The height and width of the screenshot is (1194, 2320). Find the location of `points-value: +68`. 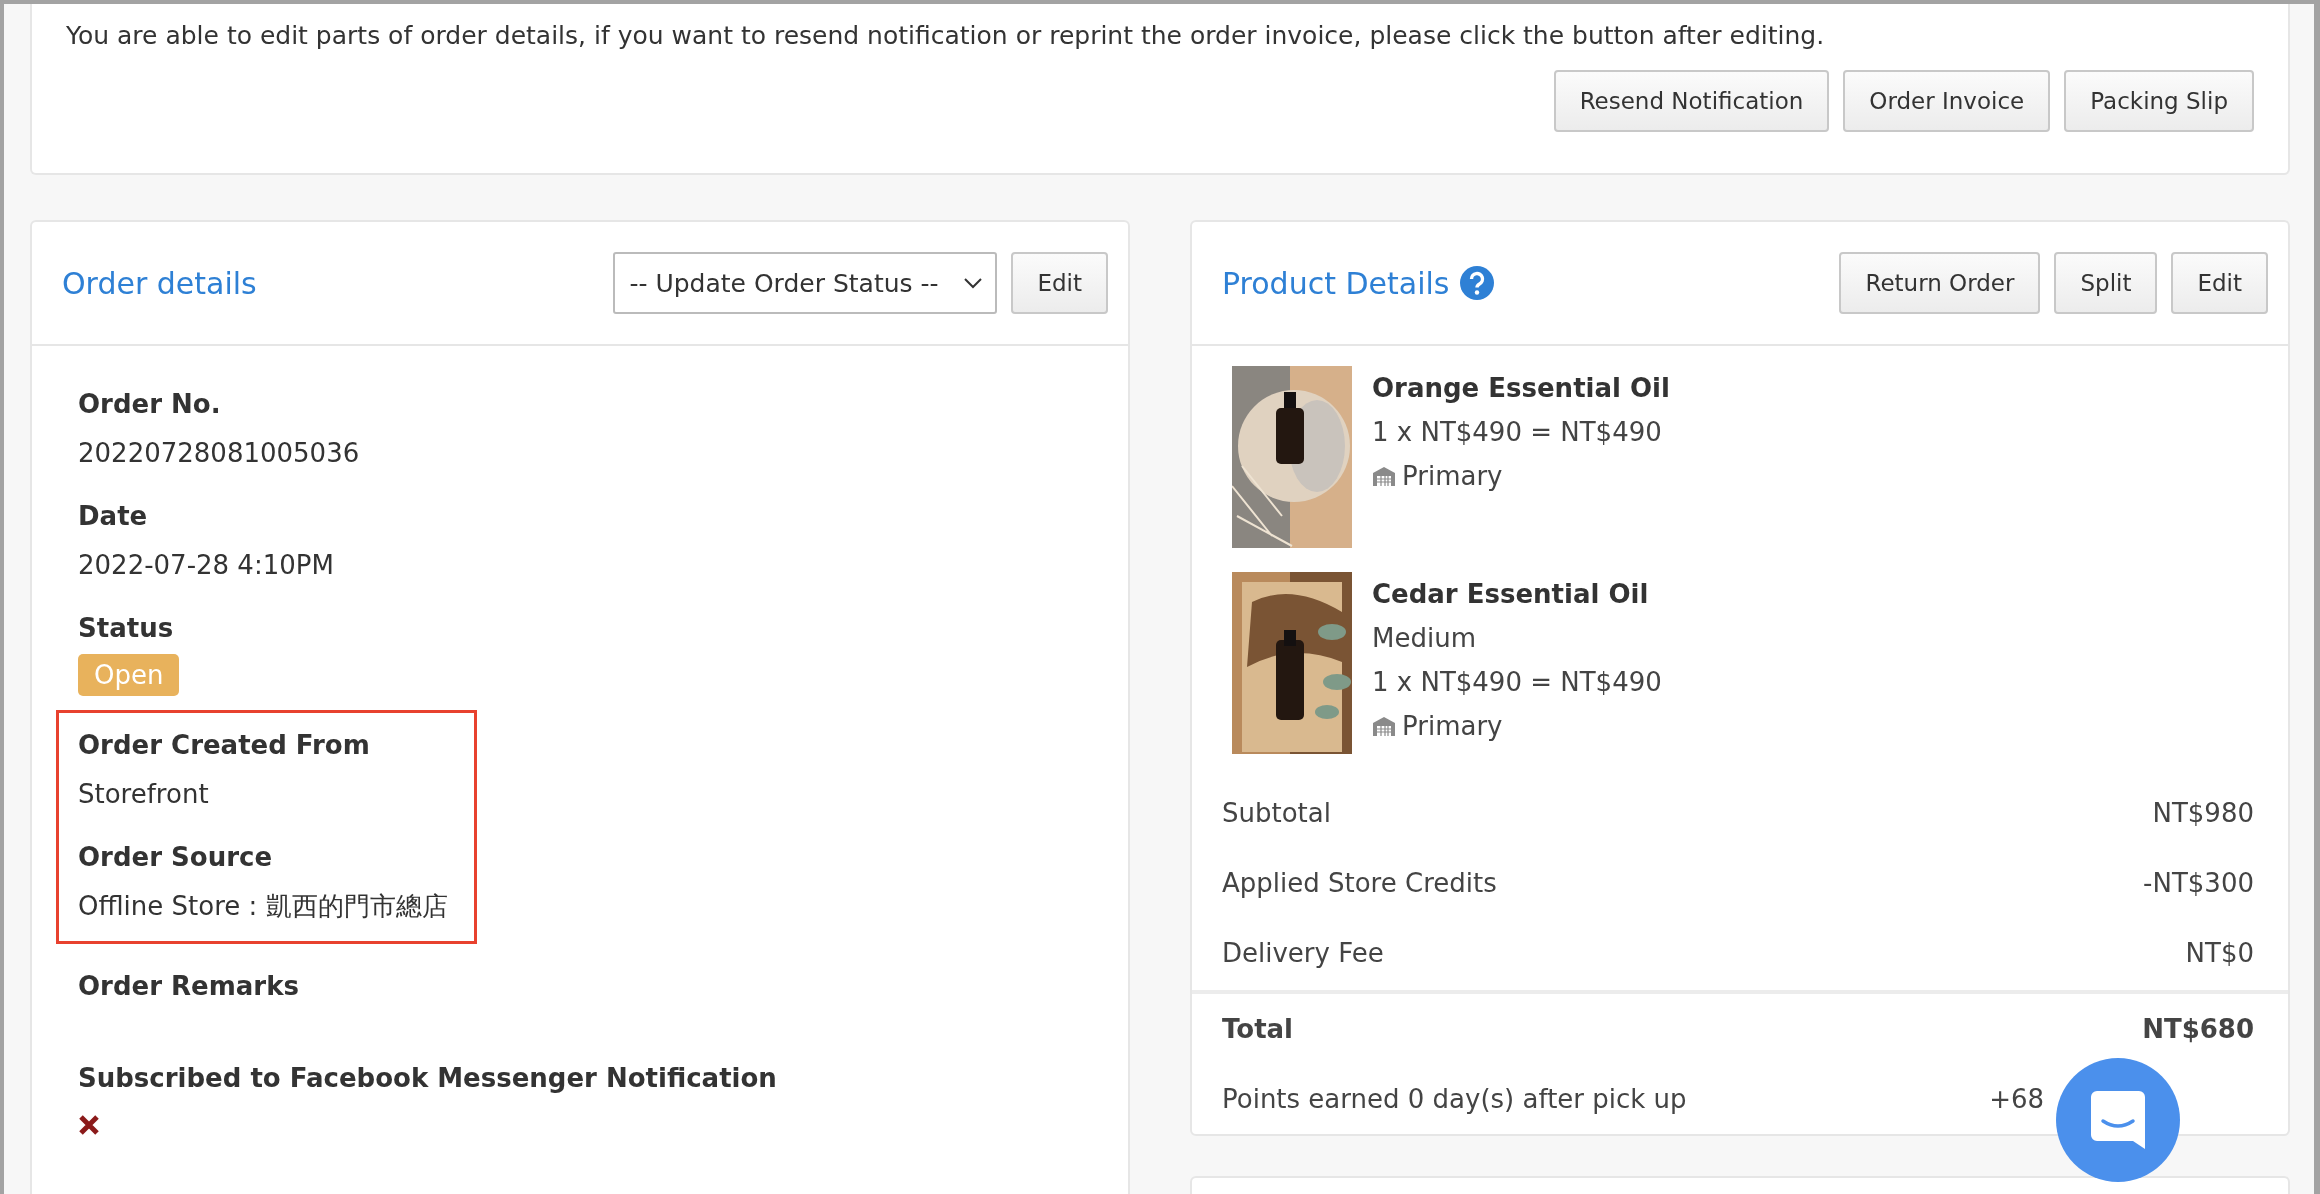

points-value: +68 is located at coordinates (2016, 1099).